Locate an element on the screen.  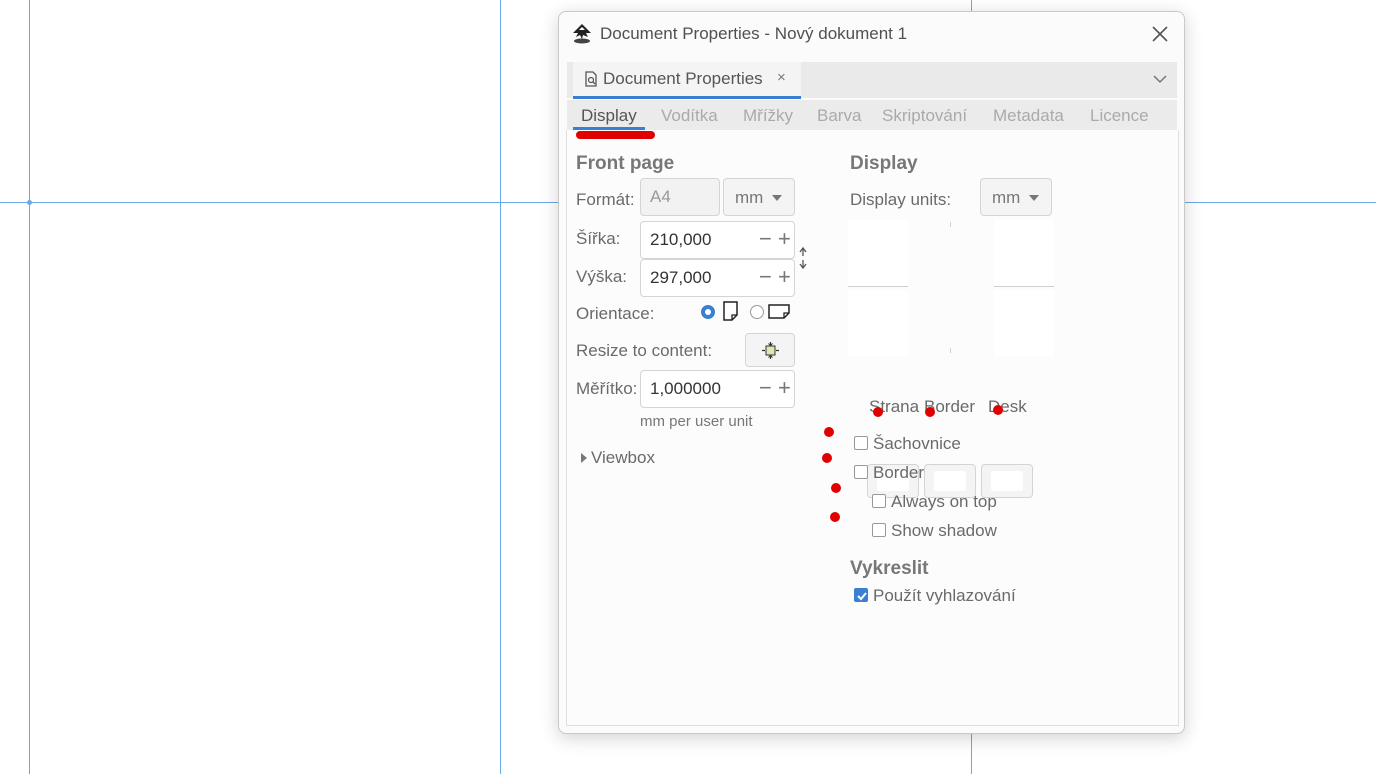
chevron-down-icon is located at coordinates (1160, 79).